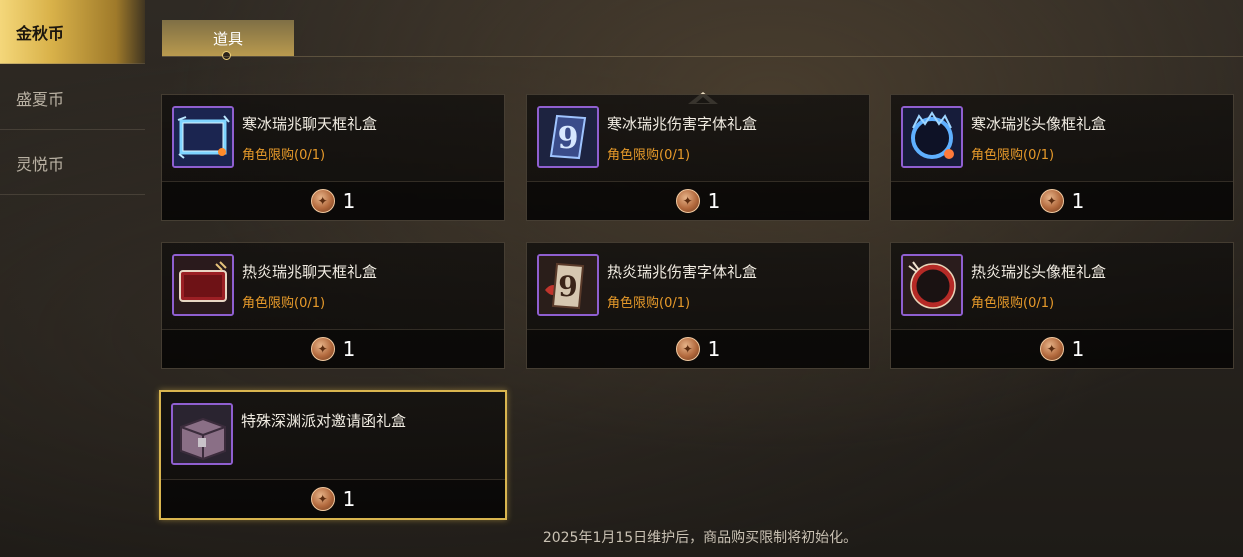 The height and width of the screenshot is (557, 1243). What do you see at coordinates (72, 98) in the screenshot?
I see `sidebar-item-shengxia-coin: 盛夏币` at bounding box center [72, 98].